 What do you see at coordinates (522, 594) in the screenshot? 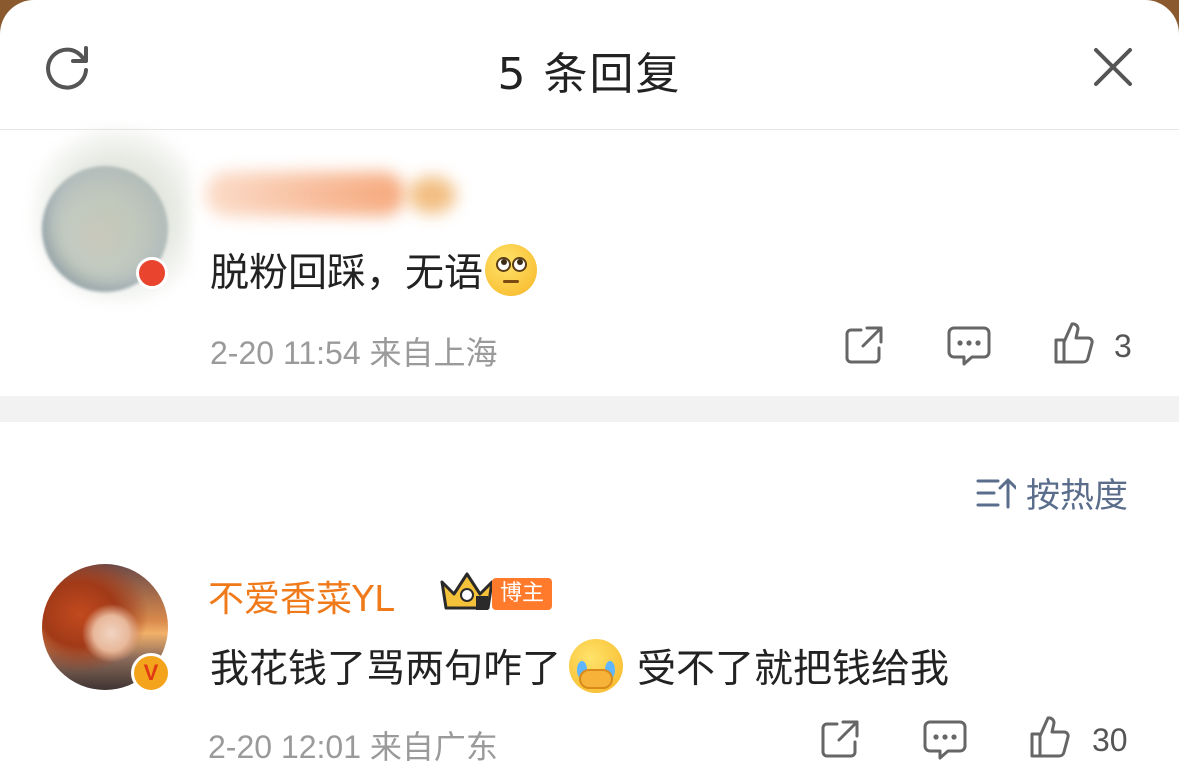
I see `author-badge: 博主` at bounding box center [522, 594].